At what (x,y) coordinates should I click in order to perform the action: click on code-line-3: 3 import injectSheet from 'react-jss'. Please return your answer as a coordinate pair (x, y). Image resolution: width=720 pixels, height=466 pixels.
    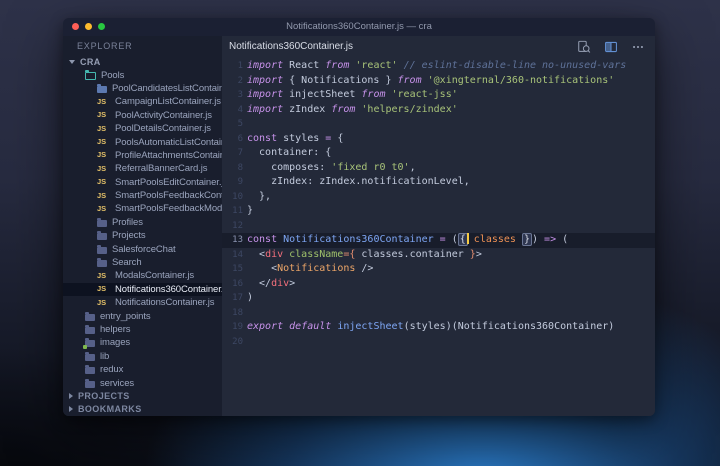
    Looking at the image, I should click on (438, 95).